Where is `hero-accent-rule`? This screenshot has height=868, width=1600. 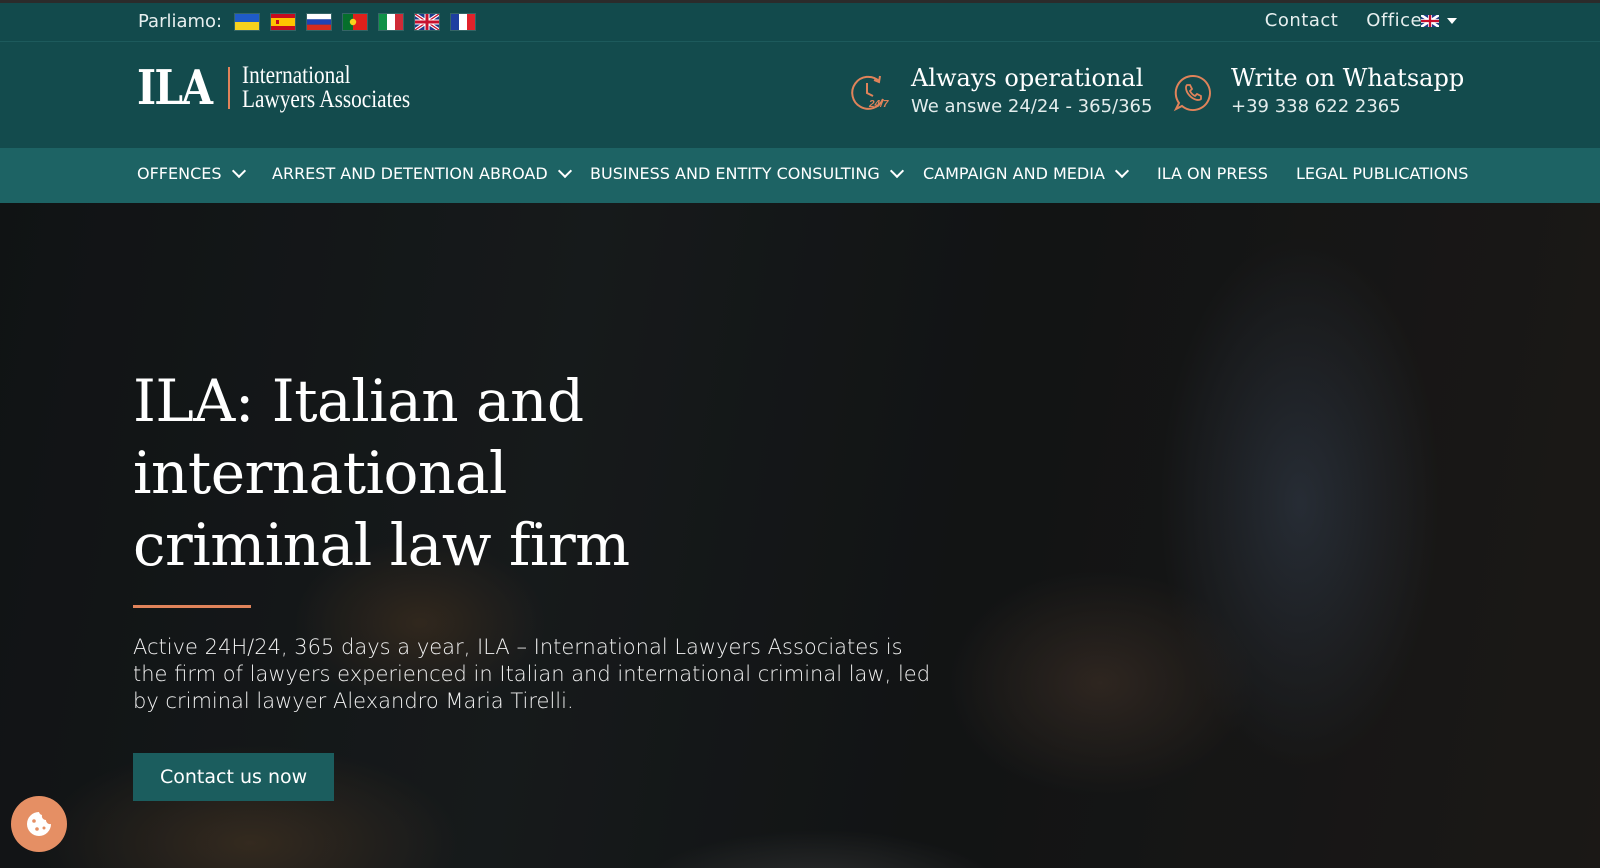 hero-accent-rule is located at coordinates (192, 606).